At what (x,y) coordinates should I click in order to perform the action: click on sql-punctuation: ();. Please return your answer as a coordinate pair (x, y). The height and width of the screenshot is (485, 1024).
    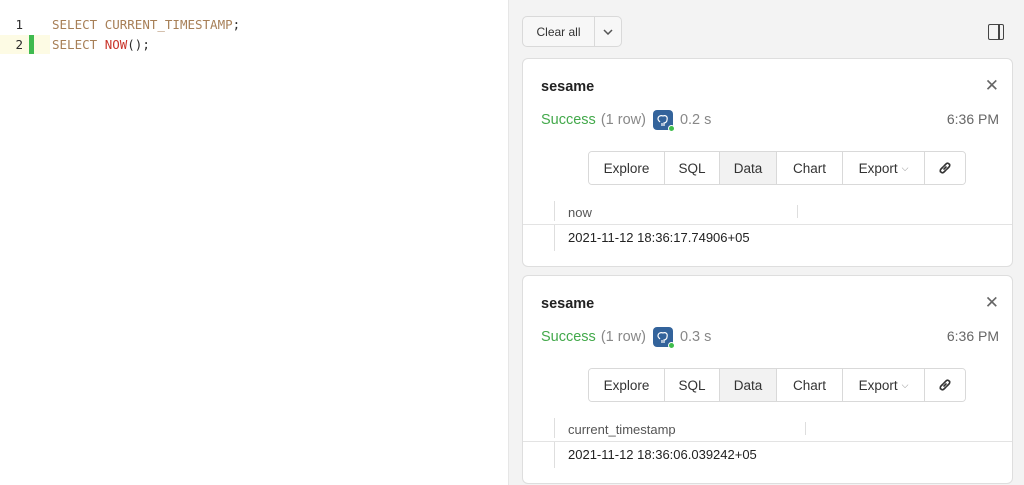
    Looking at the image, I should click on (138, 44).